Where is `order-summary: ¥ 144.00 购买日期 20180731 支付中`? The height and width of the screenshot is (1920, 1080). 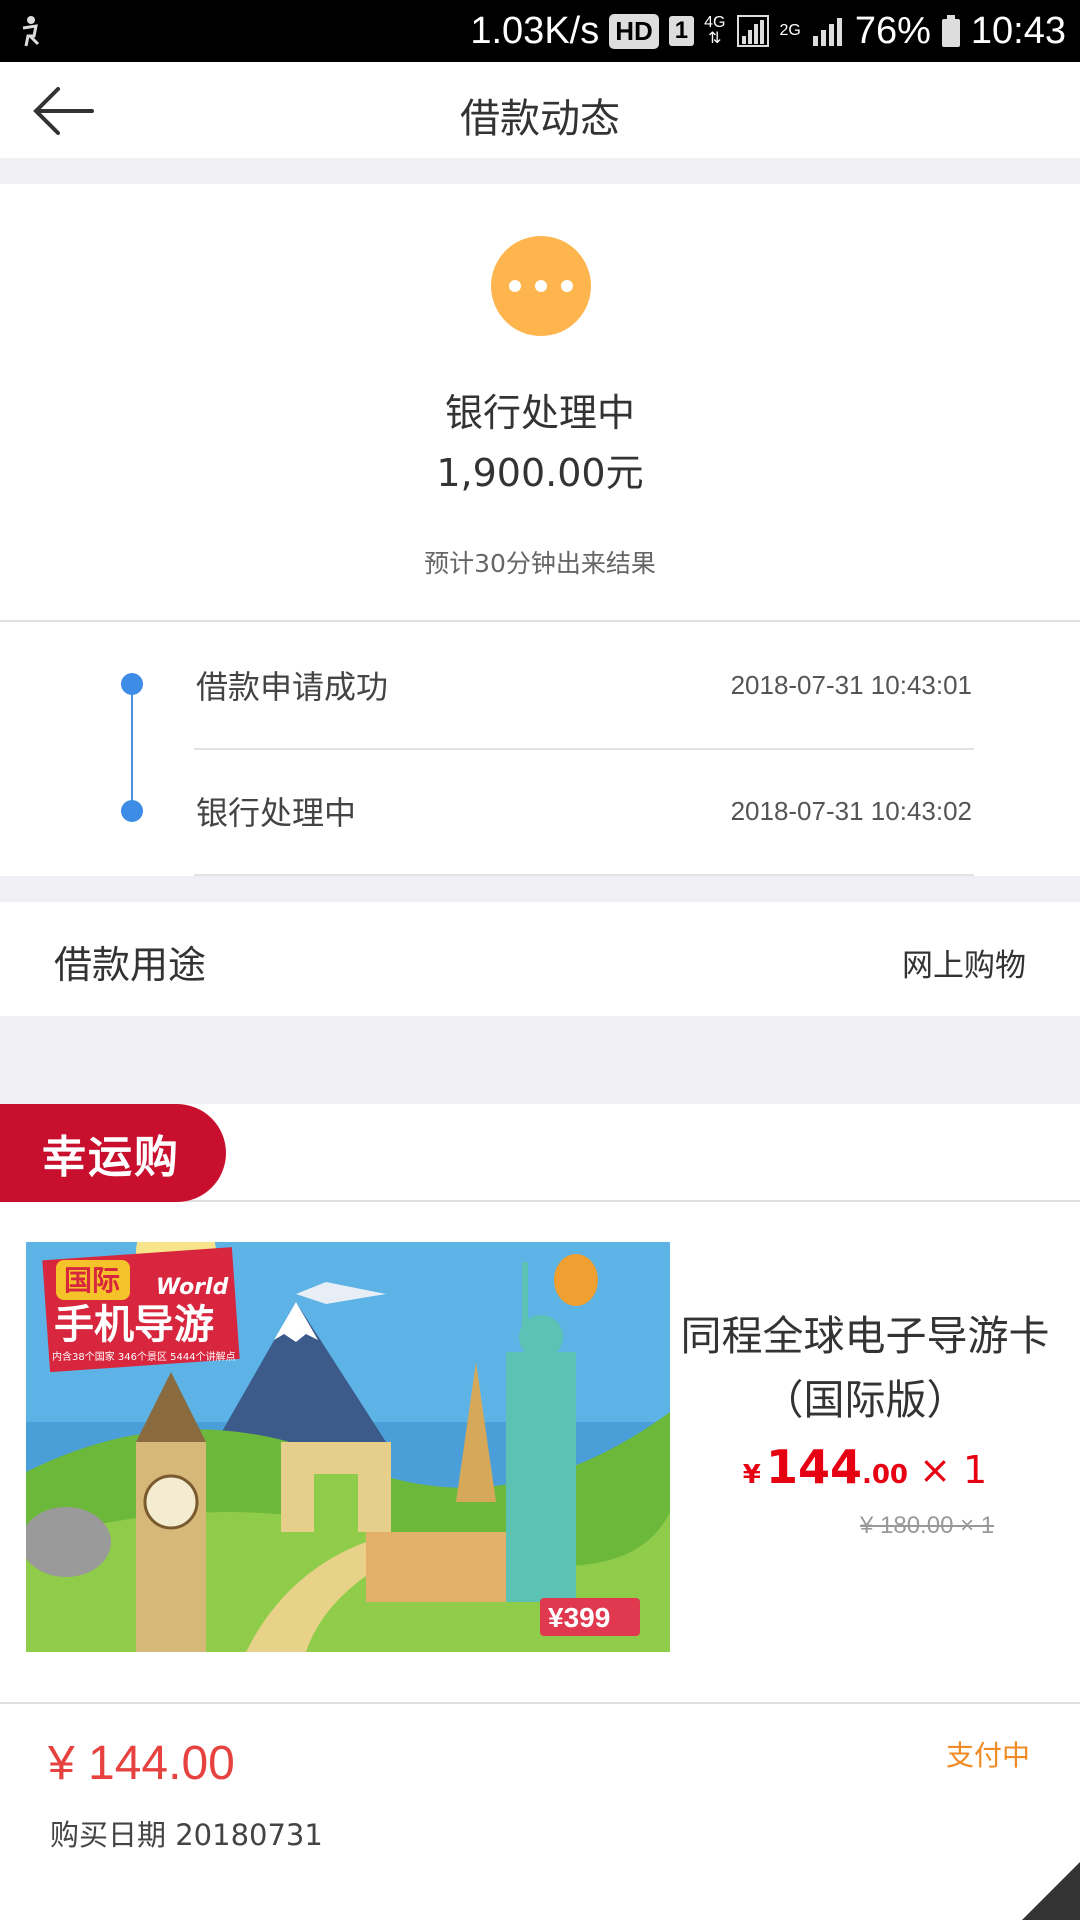
order-summary: ¥ 144.00 购买日期 20180731 支付中 is located at coordinates (540, 1813).